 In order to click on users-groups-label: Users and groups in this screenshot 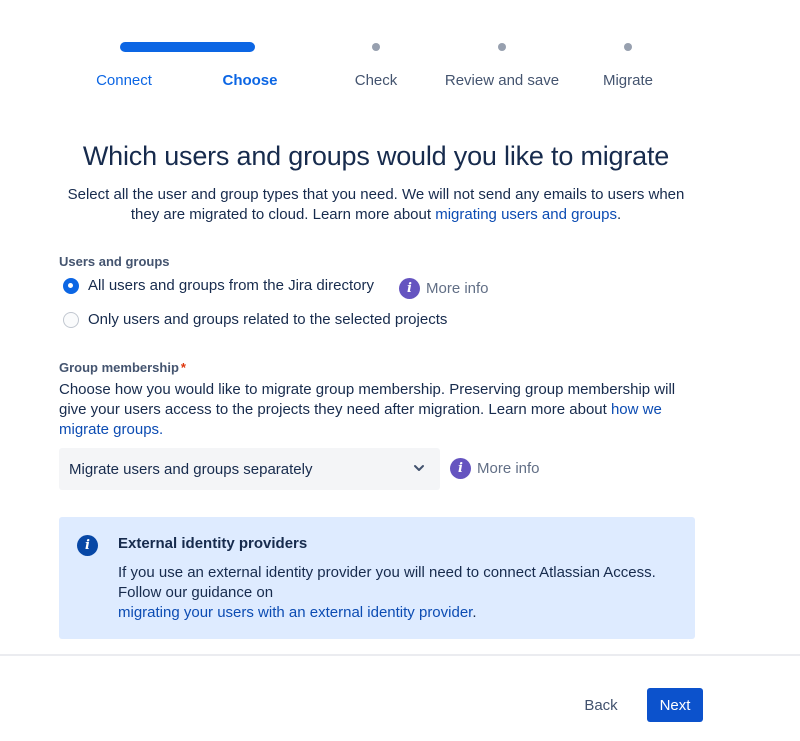, I will do `click(114, 261)`.